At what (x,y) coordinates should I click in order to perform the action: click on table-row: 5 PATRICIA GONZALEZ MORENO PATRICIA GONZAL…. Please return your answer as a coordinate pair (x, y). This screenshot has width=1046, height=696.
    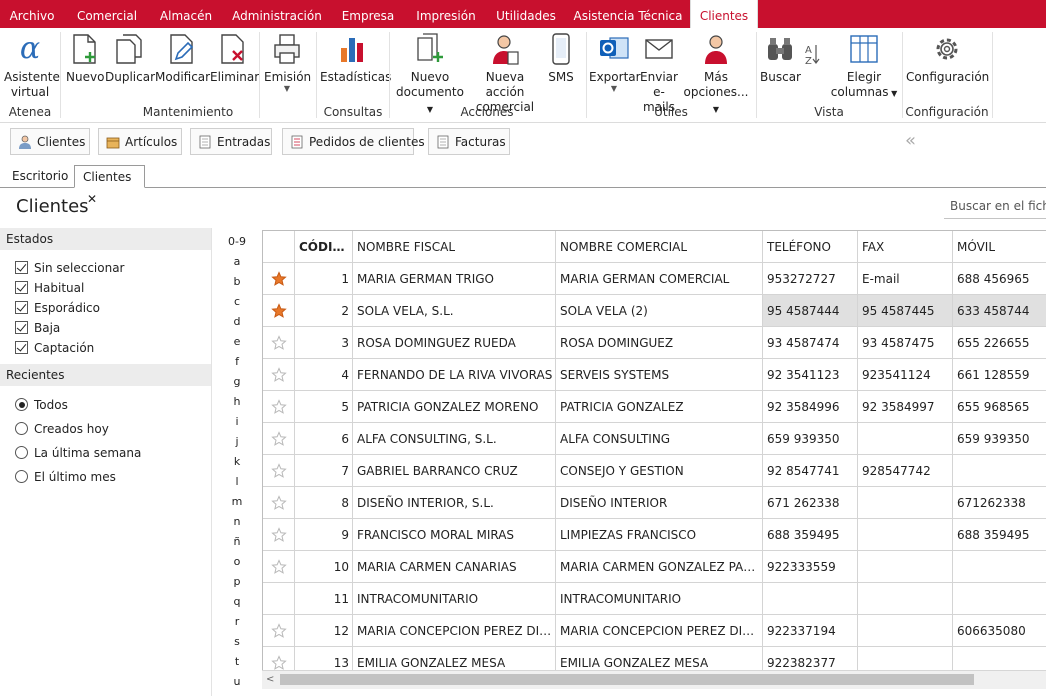
    Looking at the image, I should click on (654, 407).